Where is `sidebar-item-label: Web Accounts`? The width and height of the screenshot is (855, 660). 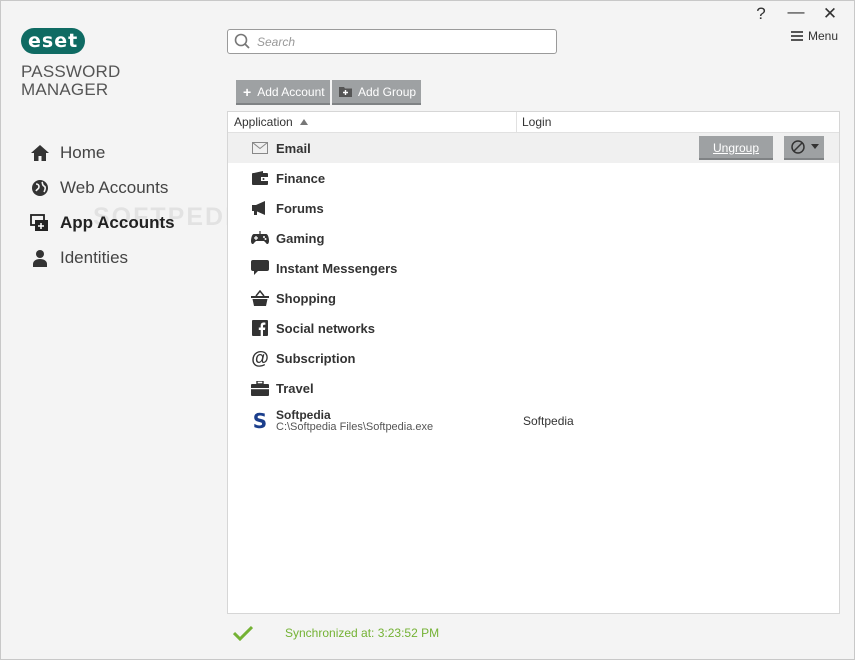 sidebar-item-label: Web Accounts is located at coordinates (114, 187).